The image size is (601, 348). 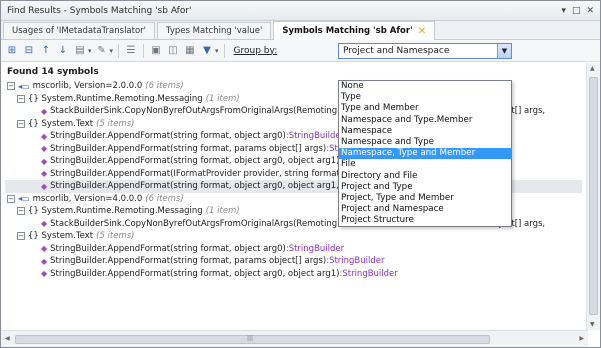 What do you see at coordinates (425, 220) in the screenshot?
I see `group-by-option: Project Structure` at bounding box center [425, 220].